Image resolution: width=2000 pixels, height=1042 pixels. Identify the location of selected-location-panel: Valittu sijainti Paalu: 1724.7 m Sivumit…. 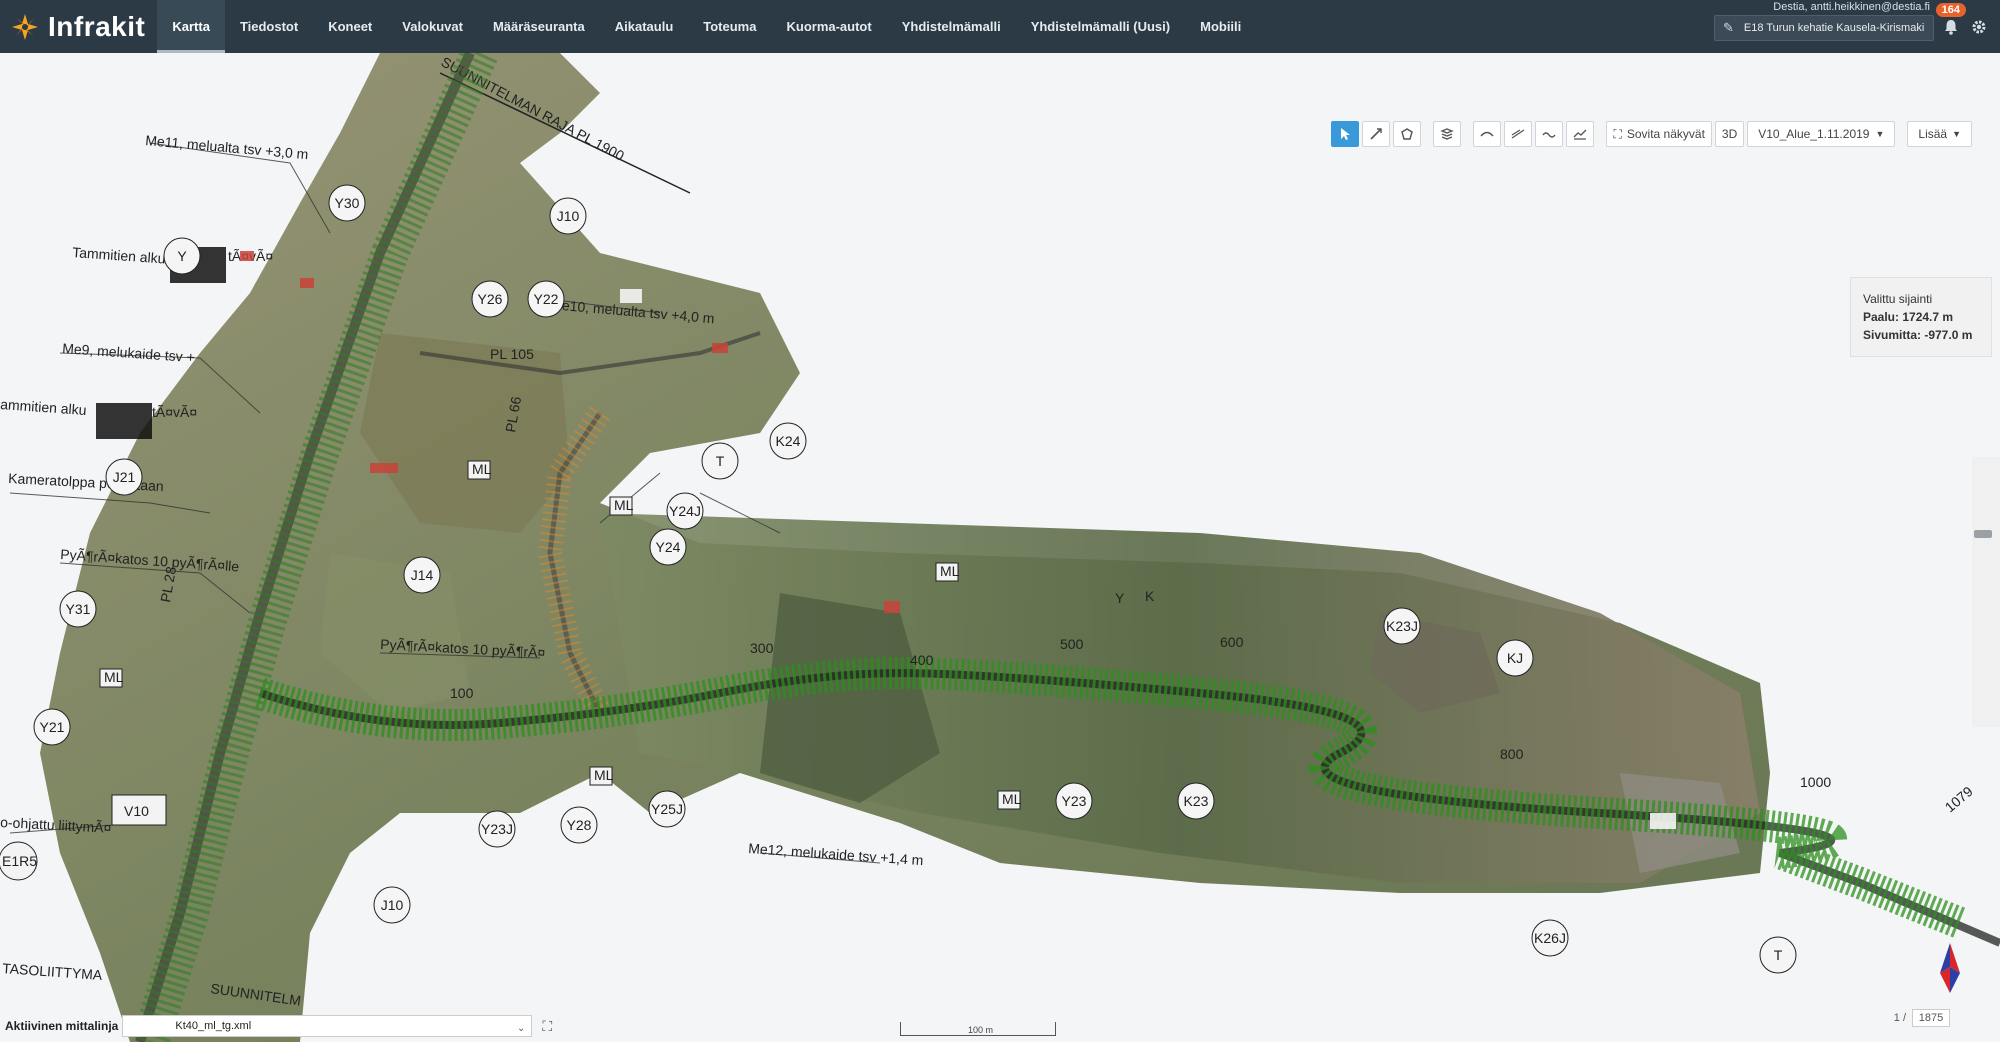
(1921, 317).